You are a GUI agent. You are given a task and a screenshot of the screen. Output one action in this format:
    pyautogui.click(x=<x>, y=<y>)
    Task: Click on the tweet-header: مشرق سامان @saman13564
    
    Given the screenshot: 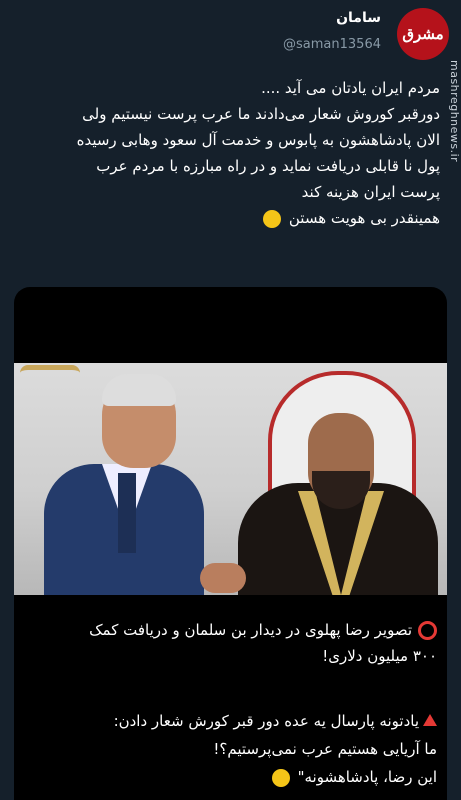 What is the action you would take?
    pyautogui.click(x=230, y=35)
    